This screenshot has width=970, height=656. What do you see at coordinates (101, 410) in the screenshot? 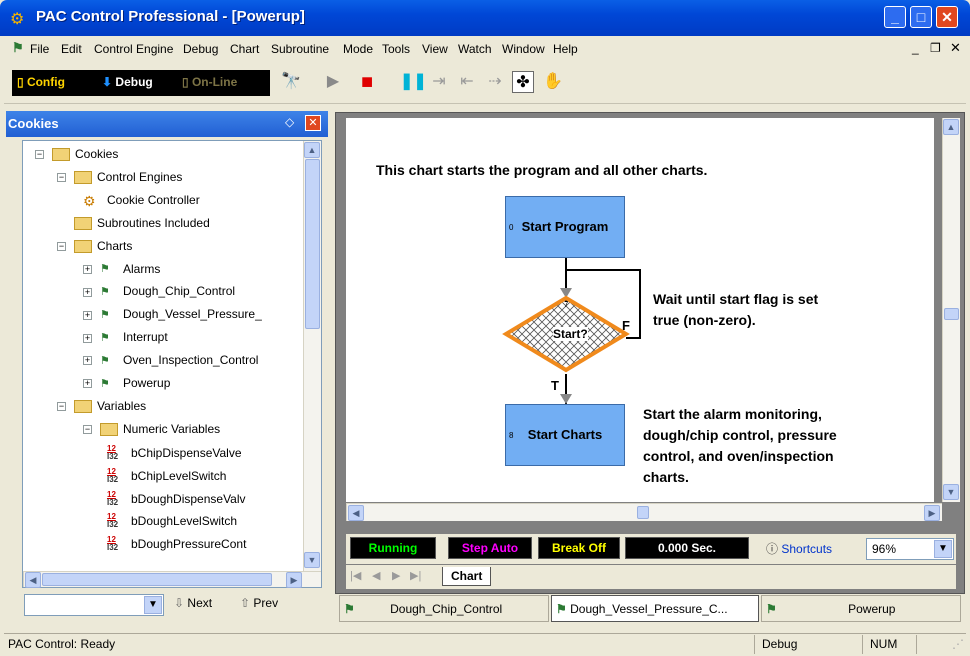
I see `tree-item: − Variables` at bounding box center [101, 410].